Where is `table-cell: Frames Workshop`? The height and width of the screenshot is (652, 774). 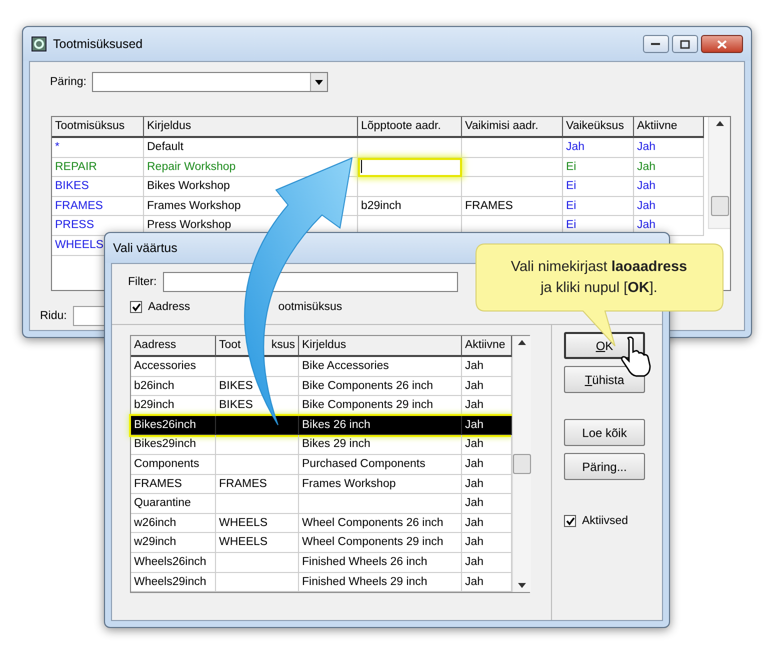
table-cell: Frames Workshop is located at coordinates (380, 484).